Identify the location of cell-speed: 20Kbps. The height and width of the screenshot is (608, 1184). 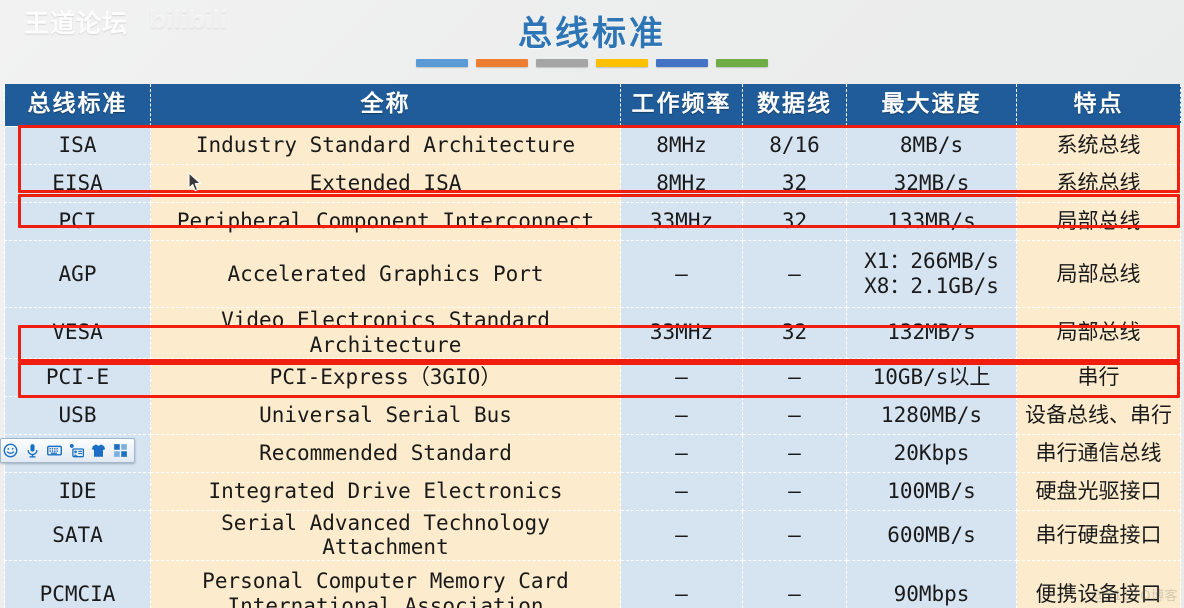
(931, 453).